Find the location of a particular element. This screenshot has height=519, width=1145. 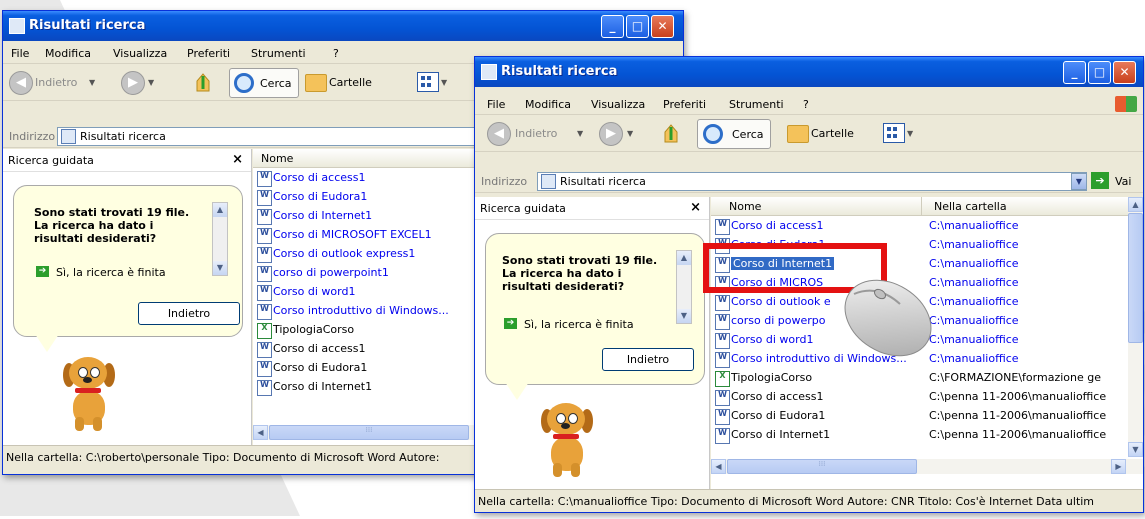

file-folder: C:\penna 11-2006\manualioffice is located at coordinates (1018, 396).